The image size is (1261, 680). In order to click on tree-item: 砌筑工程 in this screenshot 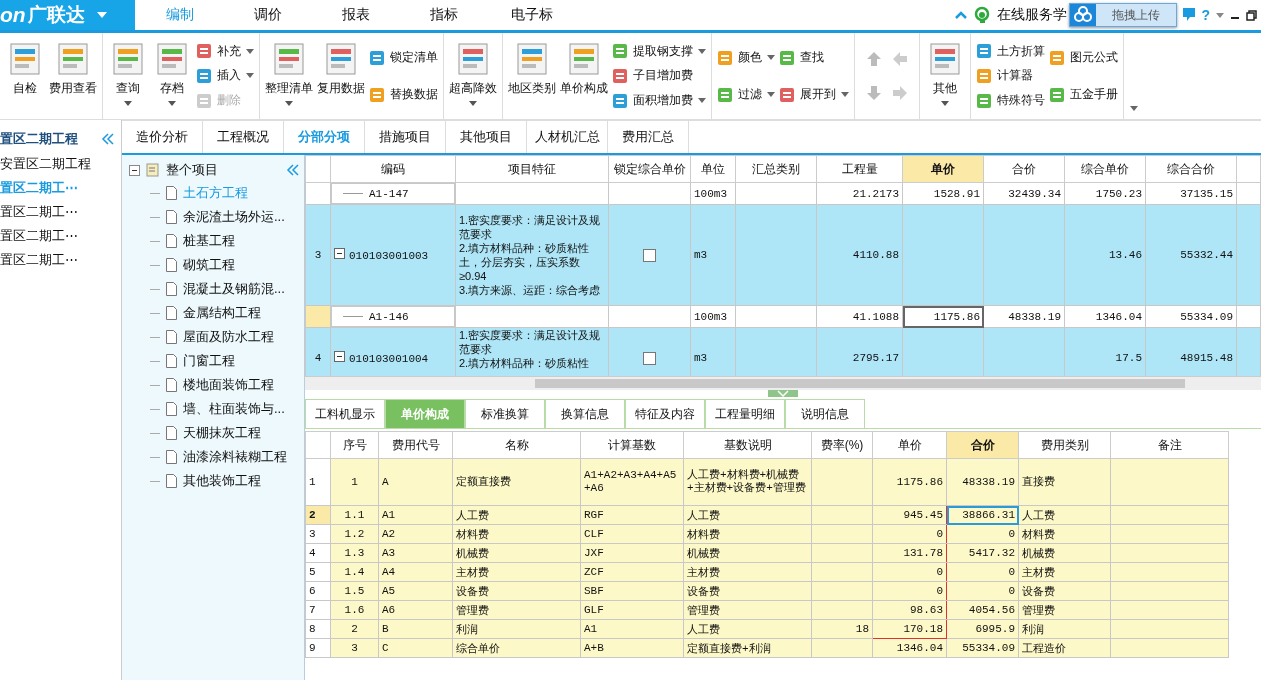, I will do `click(209, 265)`.